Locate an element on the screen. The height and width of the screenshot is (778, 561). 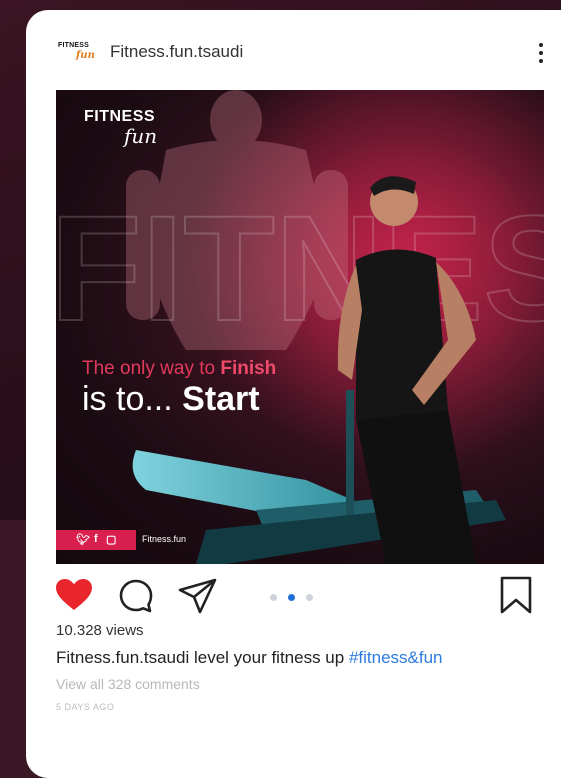
caption-text: level your fitness up is located at coordinates (269, 657).